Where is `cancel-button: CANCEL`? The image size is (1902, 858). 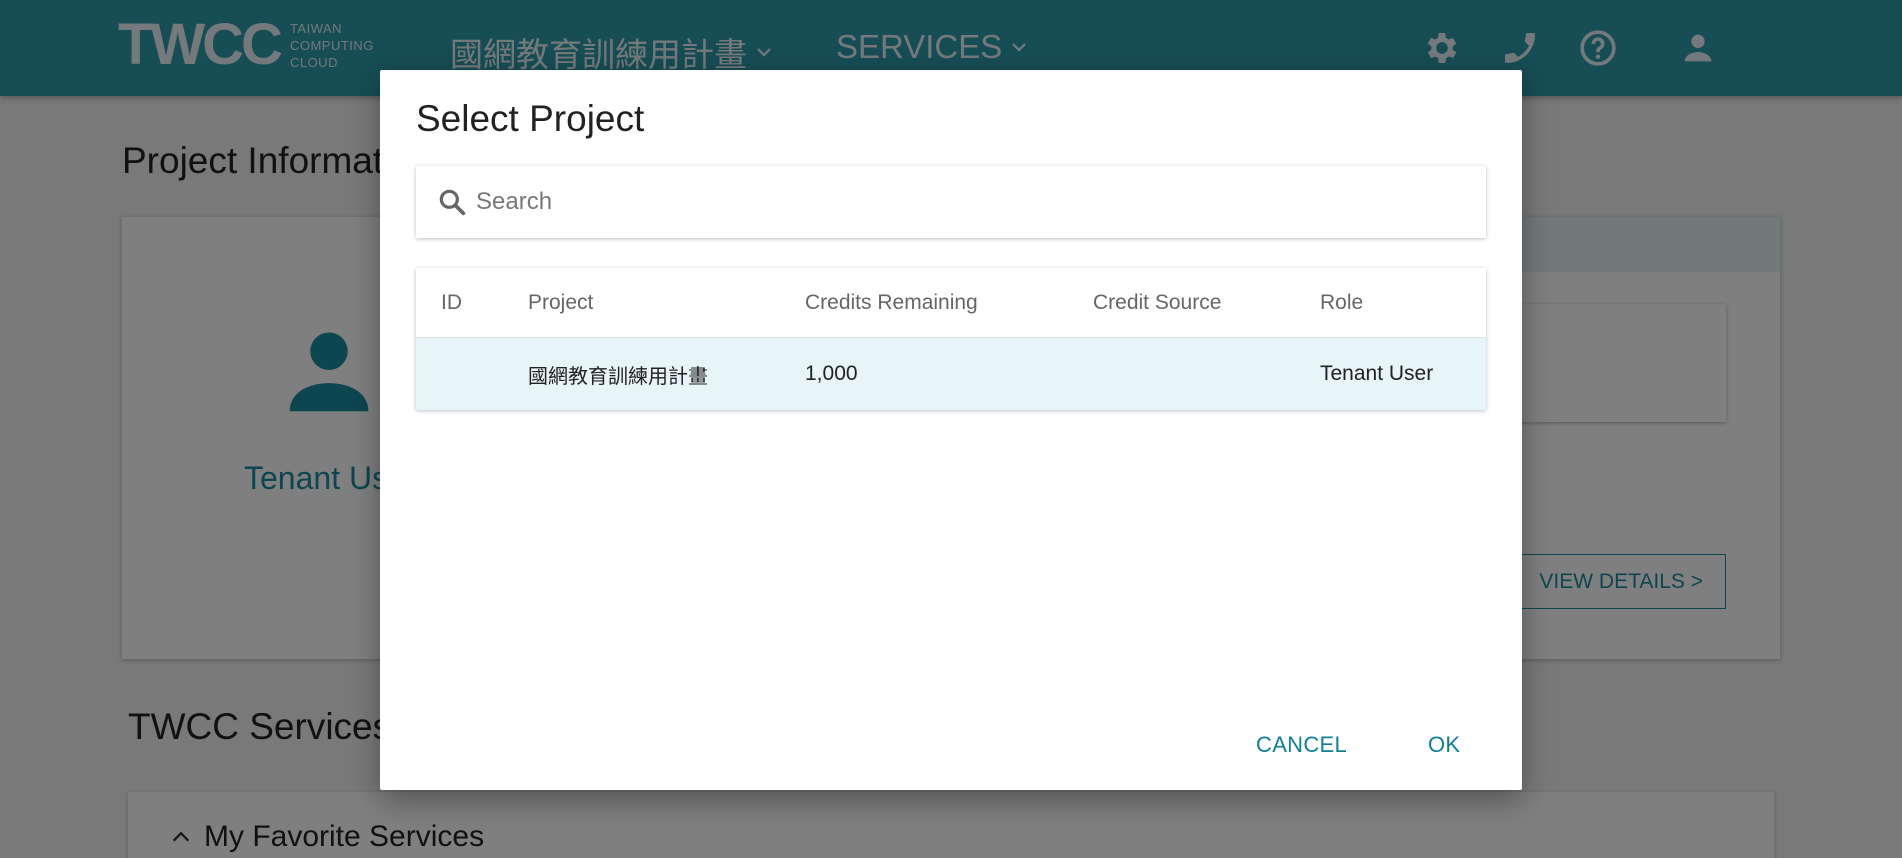 cancel-button: CANCEL is located at coordinates (1301, 745).